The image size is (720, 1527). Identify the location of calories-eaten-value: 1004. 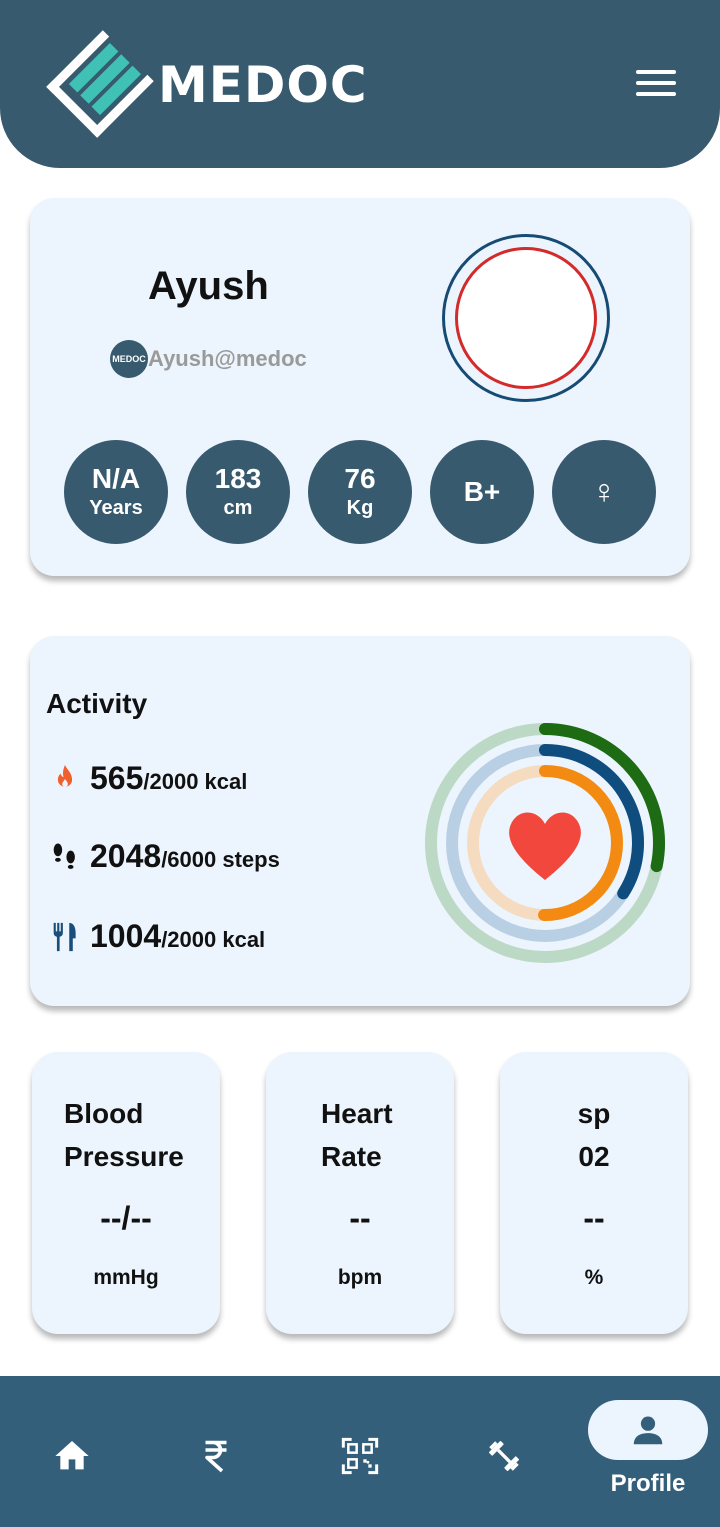
(126, 936).